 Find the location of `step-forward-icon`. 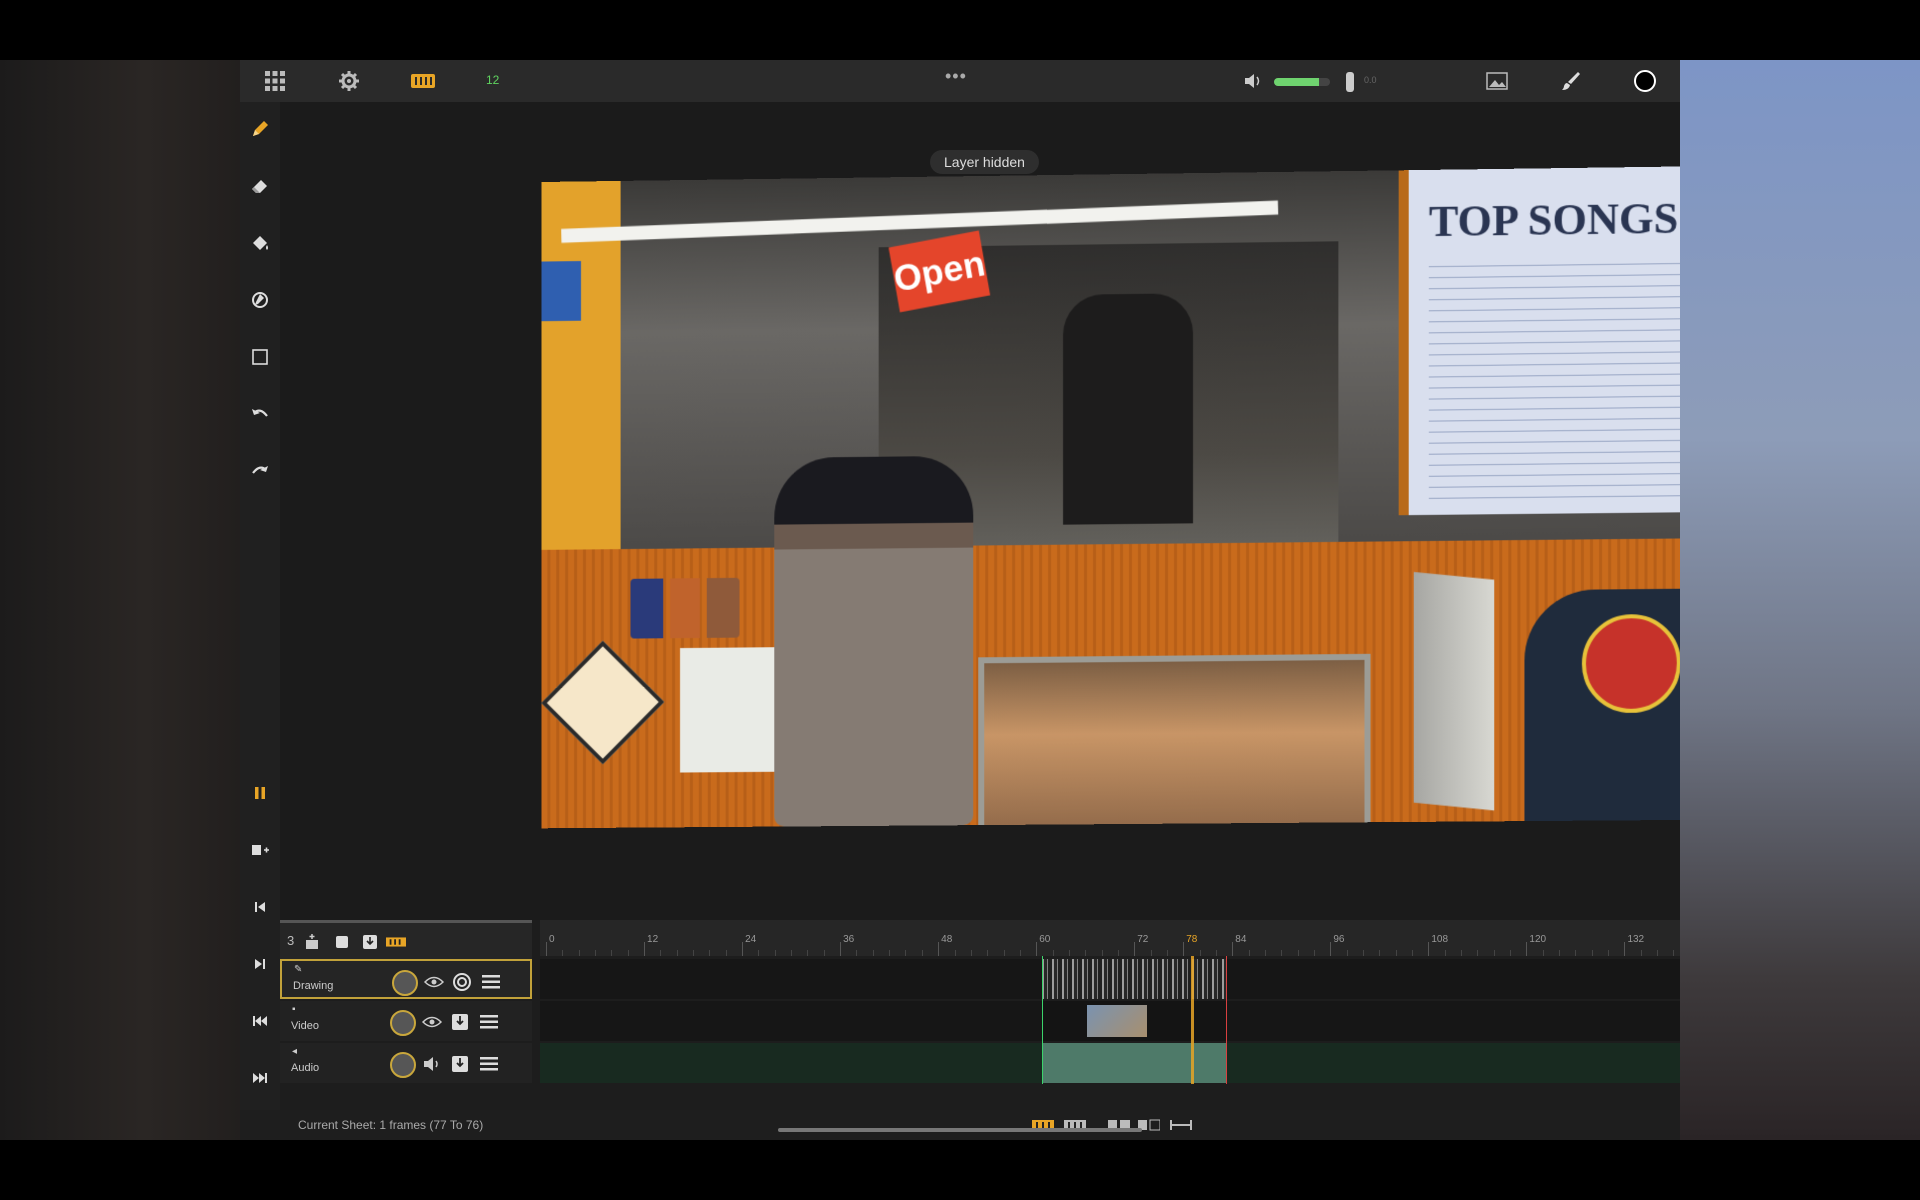

step-forward-icon is located at coordinates (260, 964).